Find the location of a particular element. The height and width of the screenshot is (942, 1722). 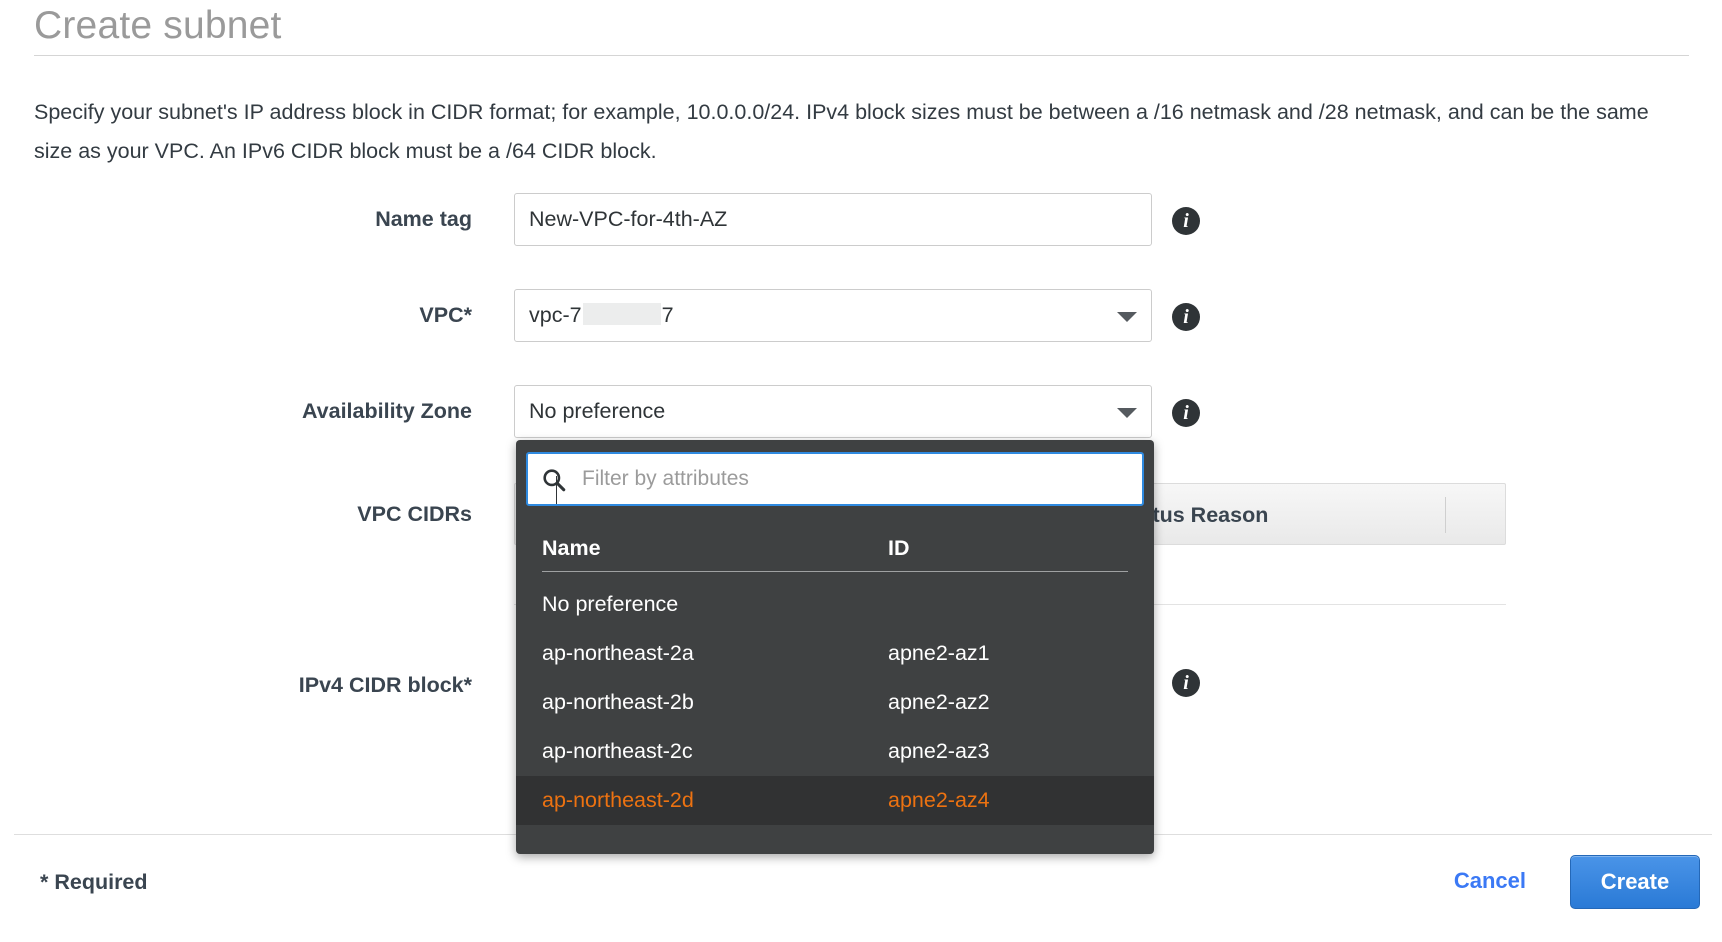

option-id: apne2-az1 is located at coordinates (939, 653).